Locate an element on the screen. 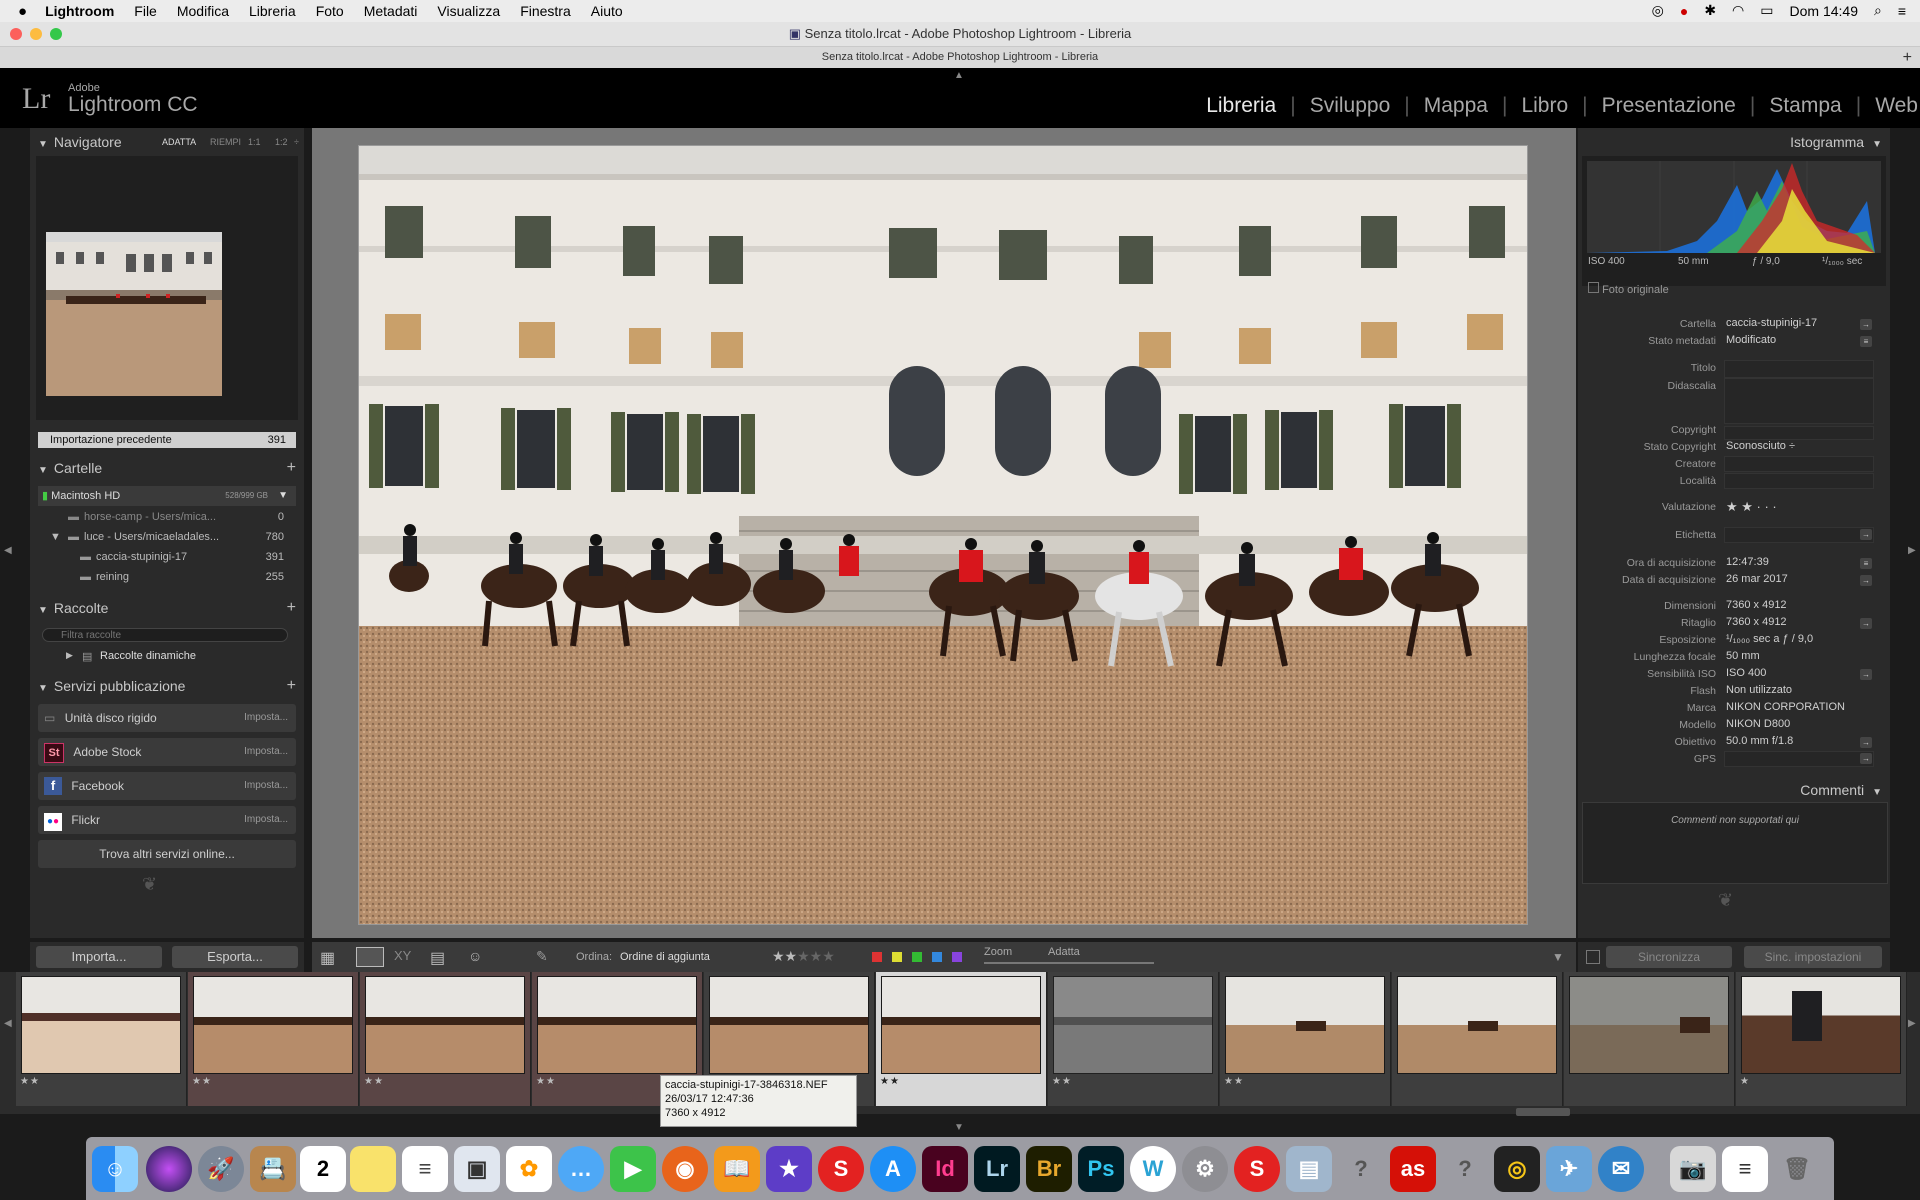 The height and width of the screenshot is (1200, 1920). lastfm-icon: as is located at coordinates (1413, 1169).